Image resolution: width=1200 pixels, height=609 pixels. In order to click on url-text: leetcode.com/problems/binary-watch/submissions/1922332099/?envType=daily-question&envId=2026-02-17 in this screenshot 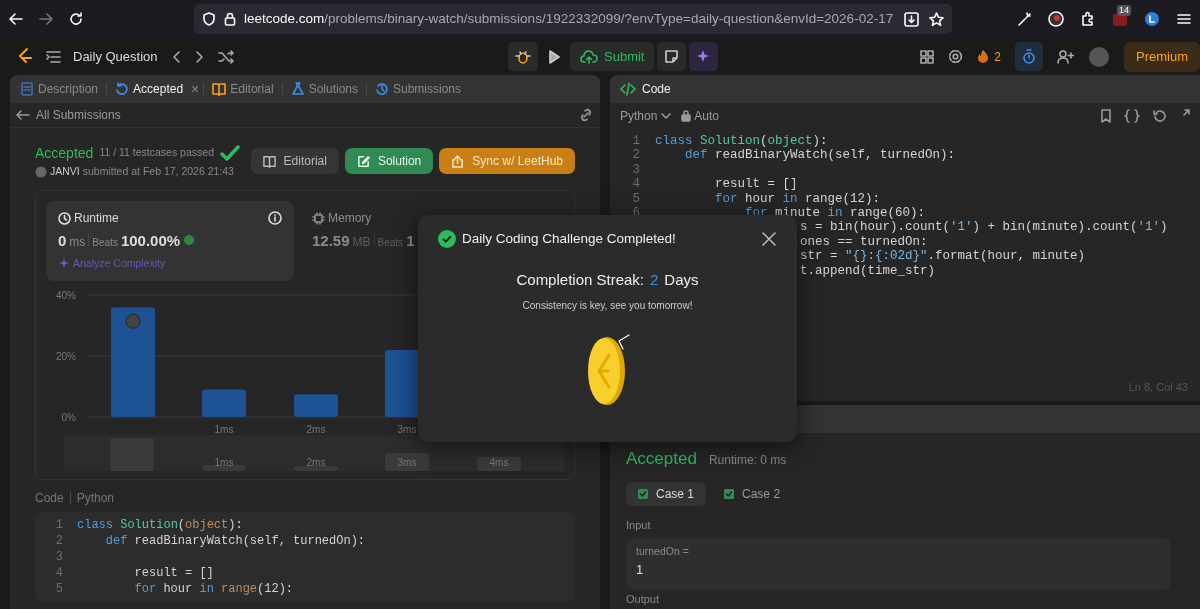, I will do `click(569, 18)`.